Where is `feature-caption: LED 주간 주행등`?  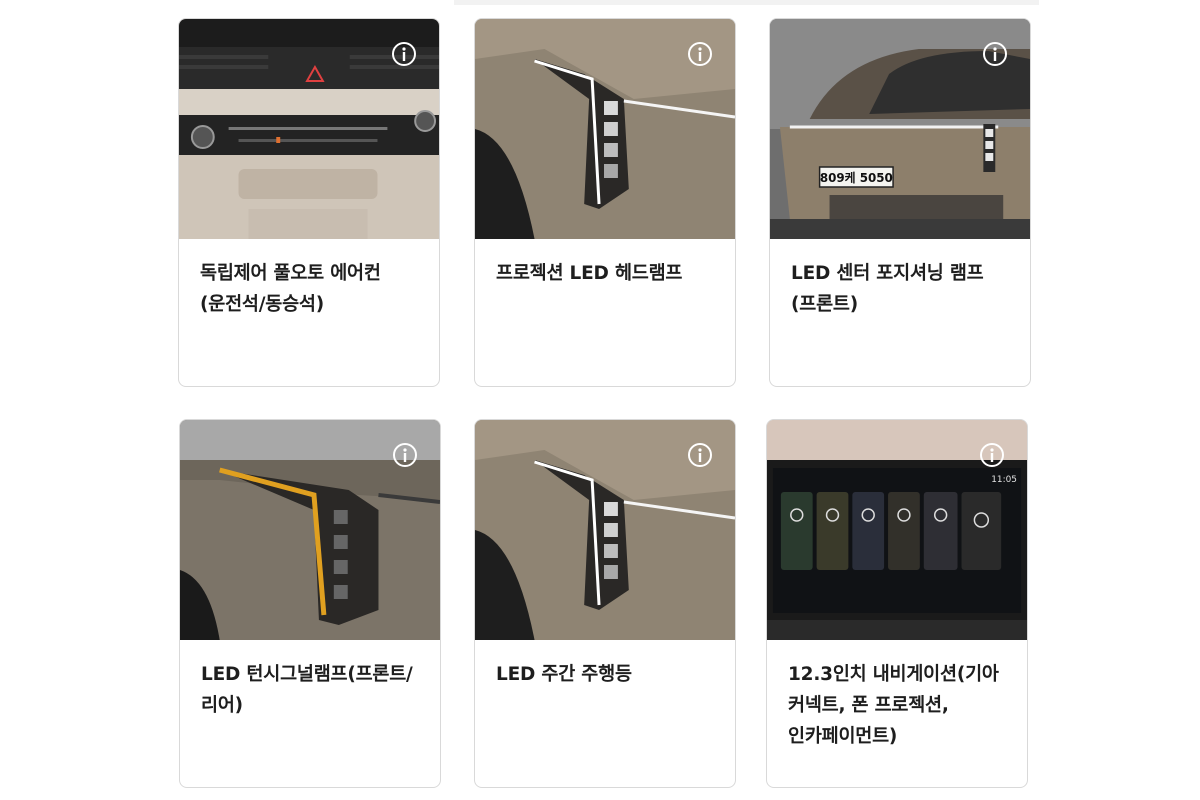 feature-caption: LED 주간 주행등 is located at coordinates (564, 674).